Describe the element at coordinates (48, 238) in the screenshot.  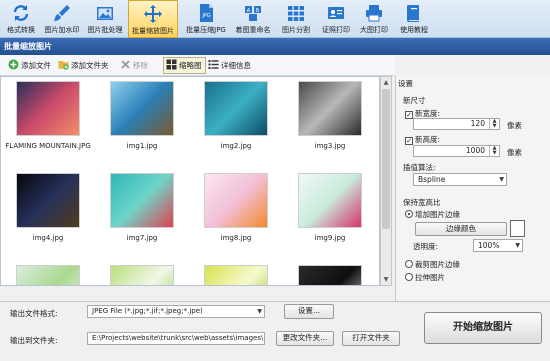
I see `thumbnail-caption: img4.jpg` at that location.